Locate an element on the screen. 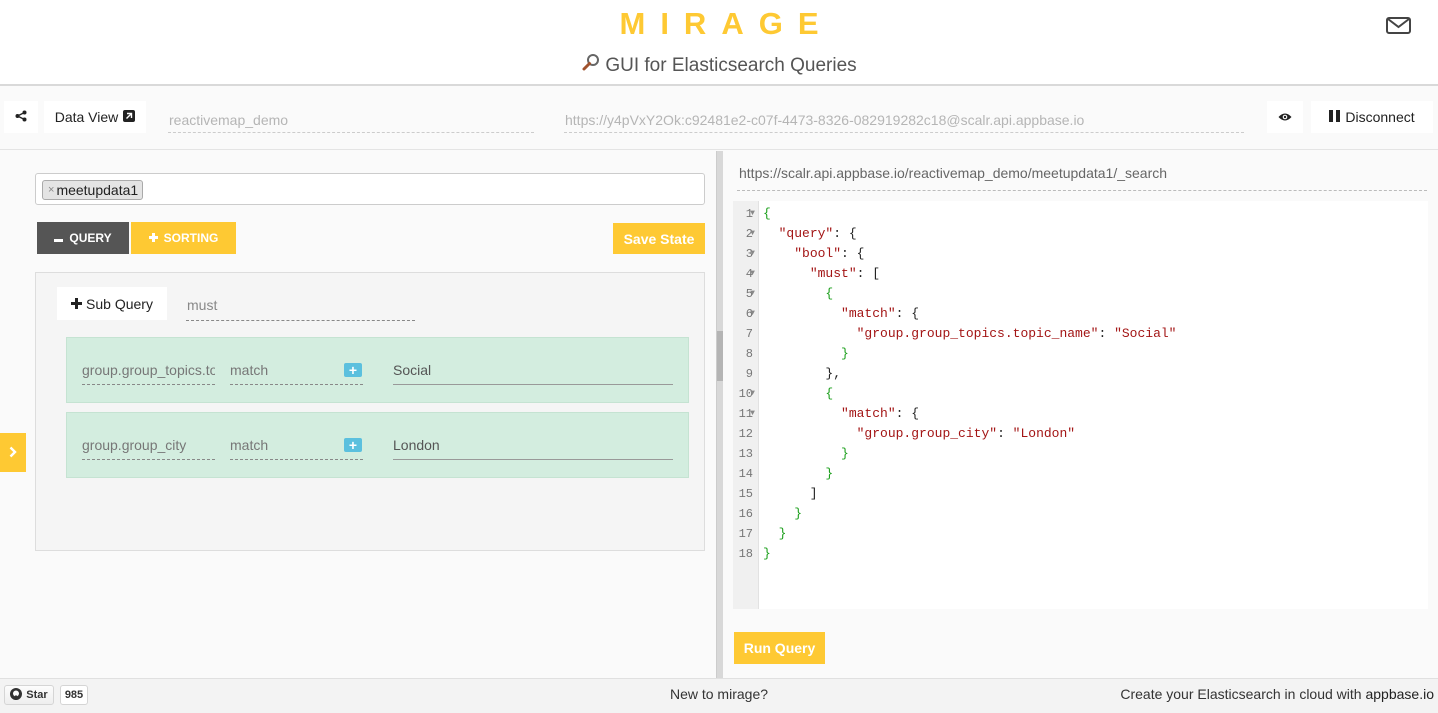 This screenshot has width=1438, height=713. code-line: 14 } is located at coordinates (1080, 474).